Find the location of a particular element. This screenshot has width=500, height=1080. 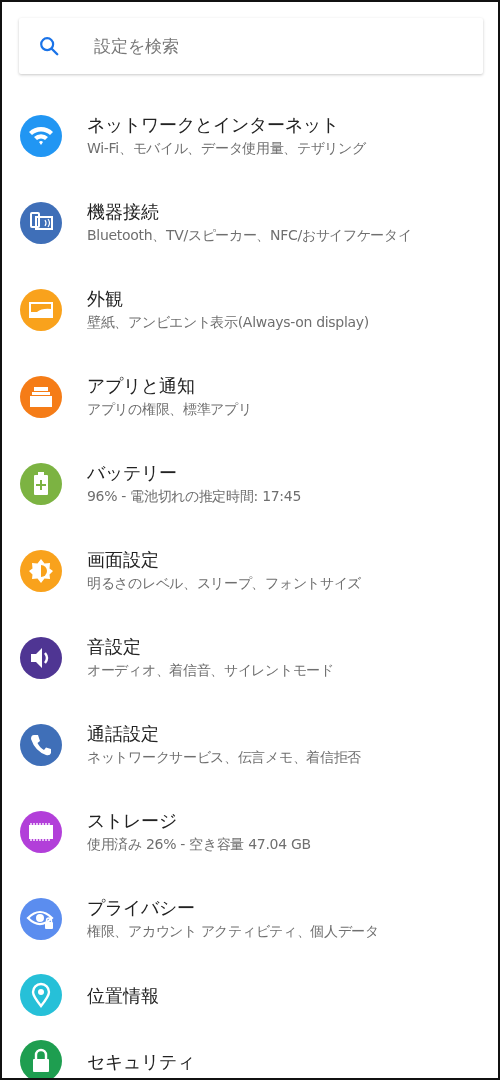

item-title: バッテリー is located at coordinates (132, 473).